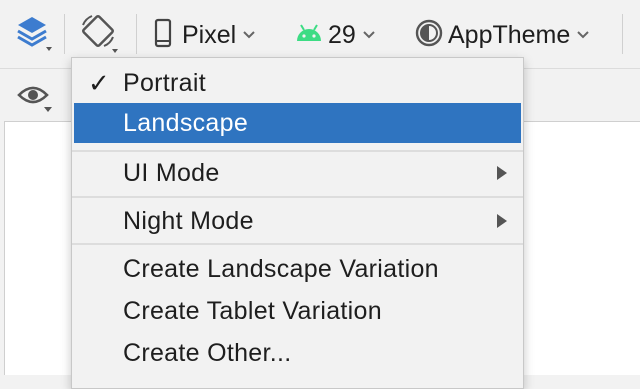 This screenshot has height=389, width=640. I want to click on theme-selector: AppTheme, so click(502, 35).